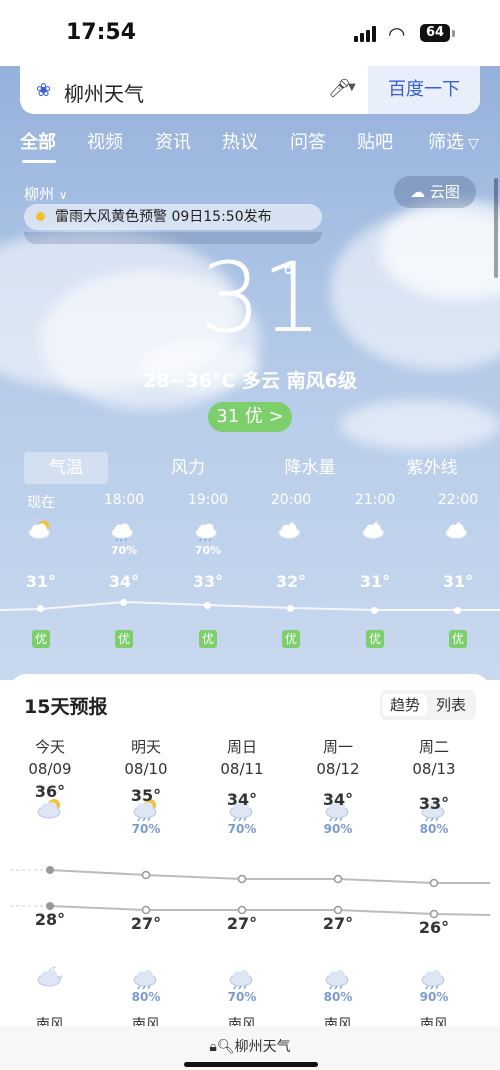 This screenshot has height=1070, width=500. Describe the element at coordinates (432, 468) in the screenshot. I see `tab-uv: 紫外线` at that location.